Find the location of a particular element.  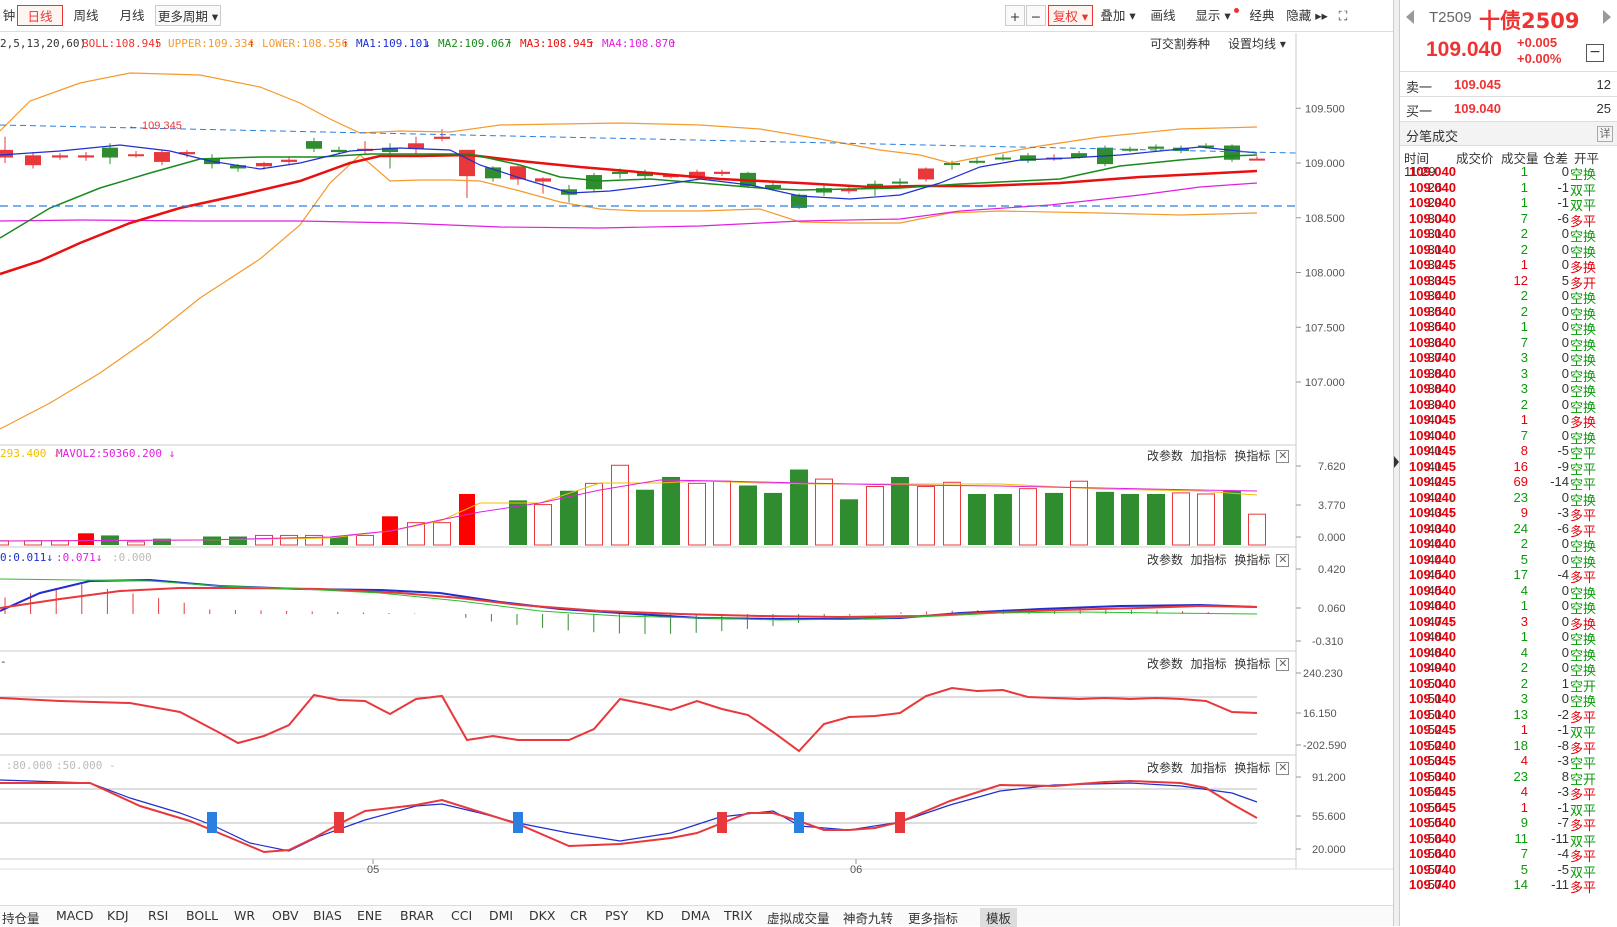

trade-vol: 5 is located at coordinates (1524, 559).